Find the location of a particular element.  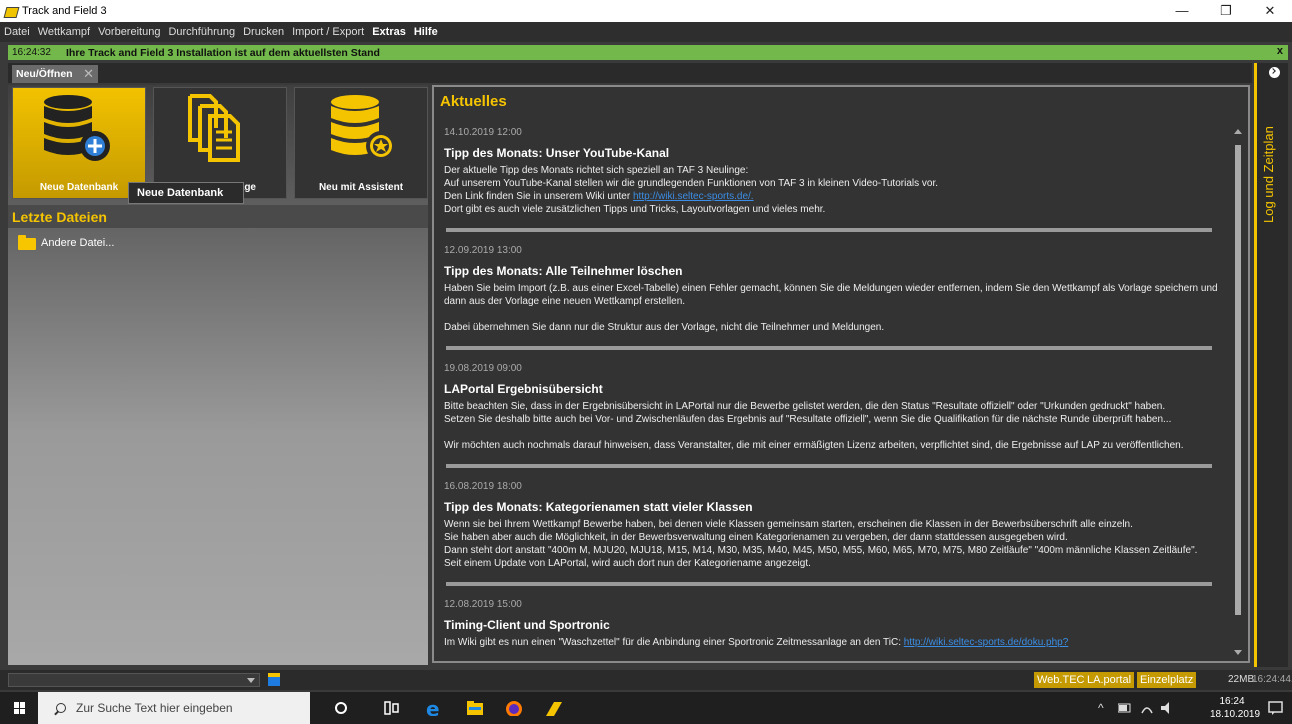

news-date: 19.08.2019 09:00 is located at coordinates (483, 368).